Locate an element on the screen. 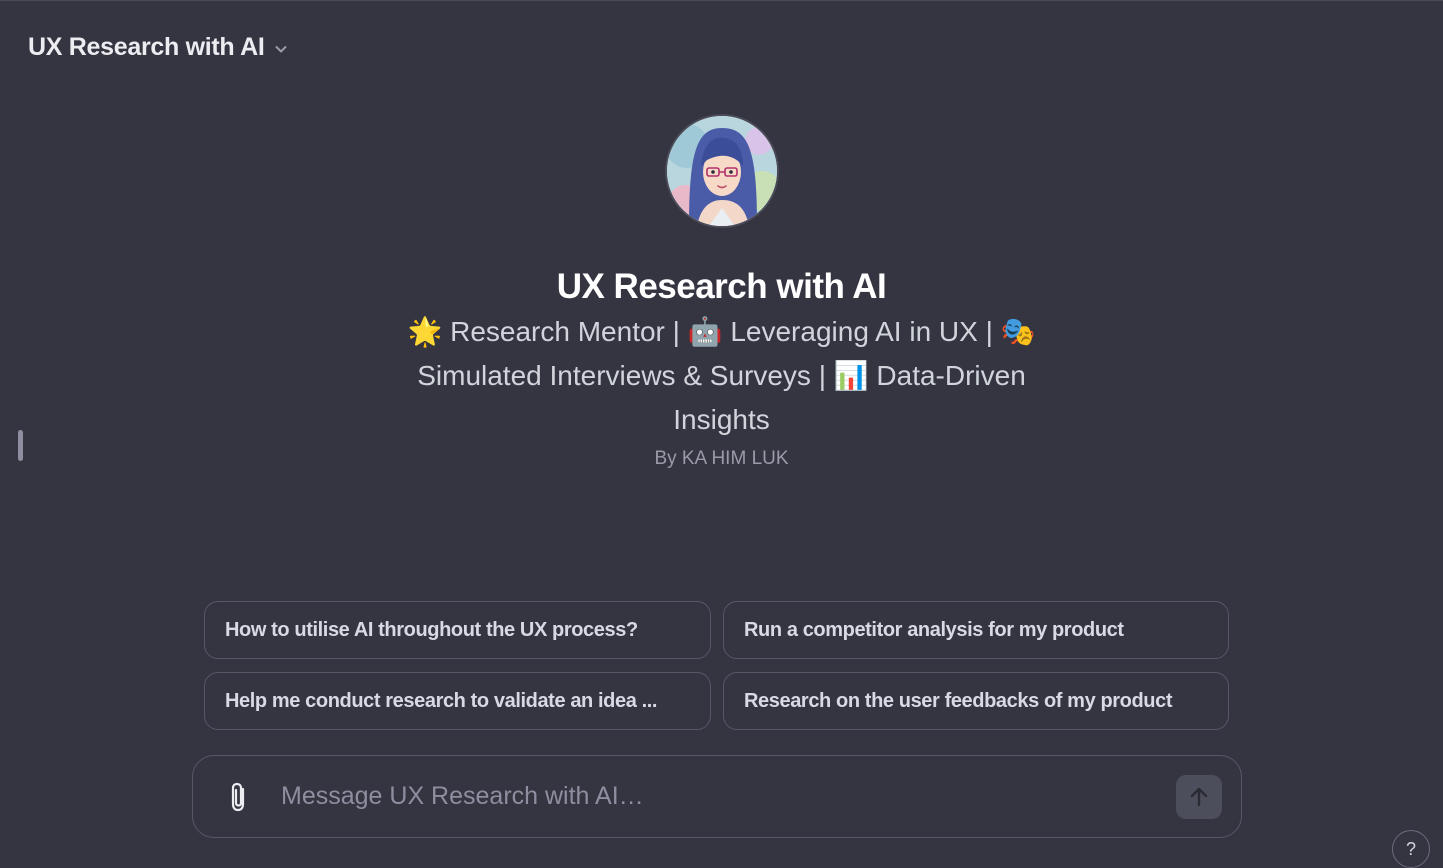  model-title: UX Research with AI is located at coordinates (146, 46).